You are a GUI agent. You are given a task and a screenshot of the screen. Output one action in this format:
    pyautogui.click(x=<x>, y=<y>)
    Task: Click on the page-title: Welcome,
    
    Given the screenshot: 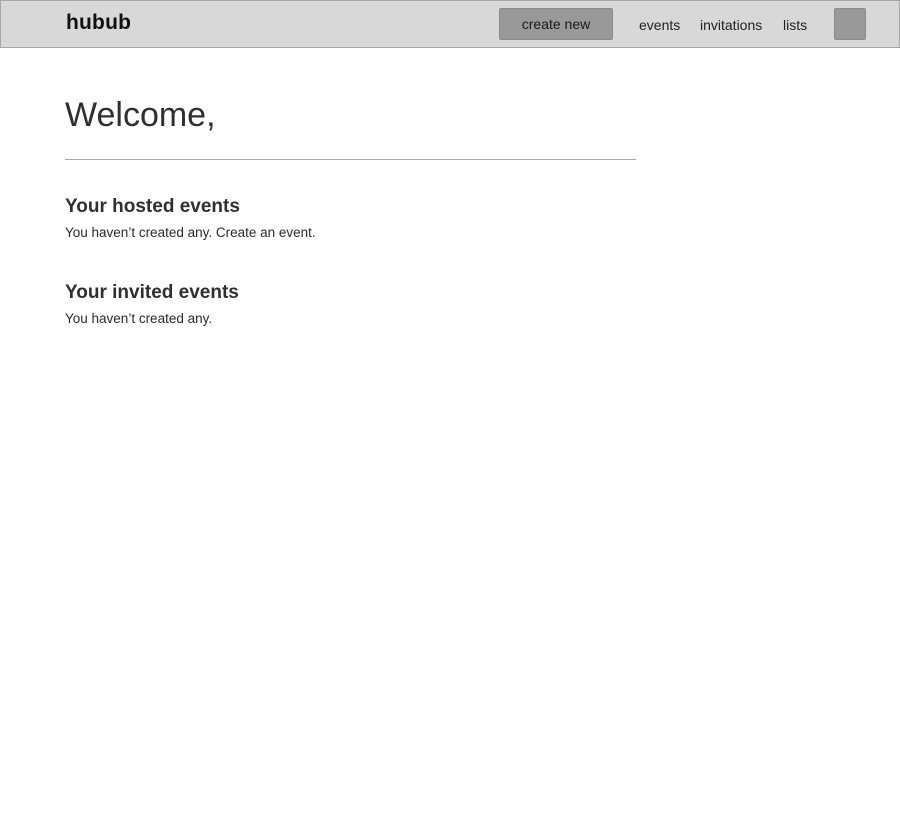 What is the action you would take?
    pyautogui.click(x=140, y=115)
    